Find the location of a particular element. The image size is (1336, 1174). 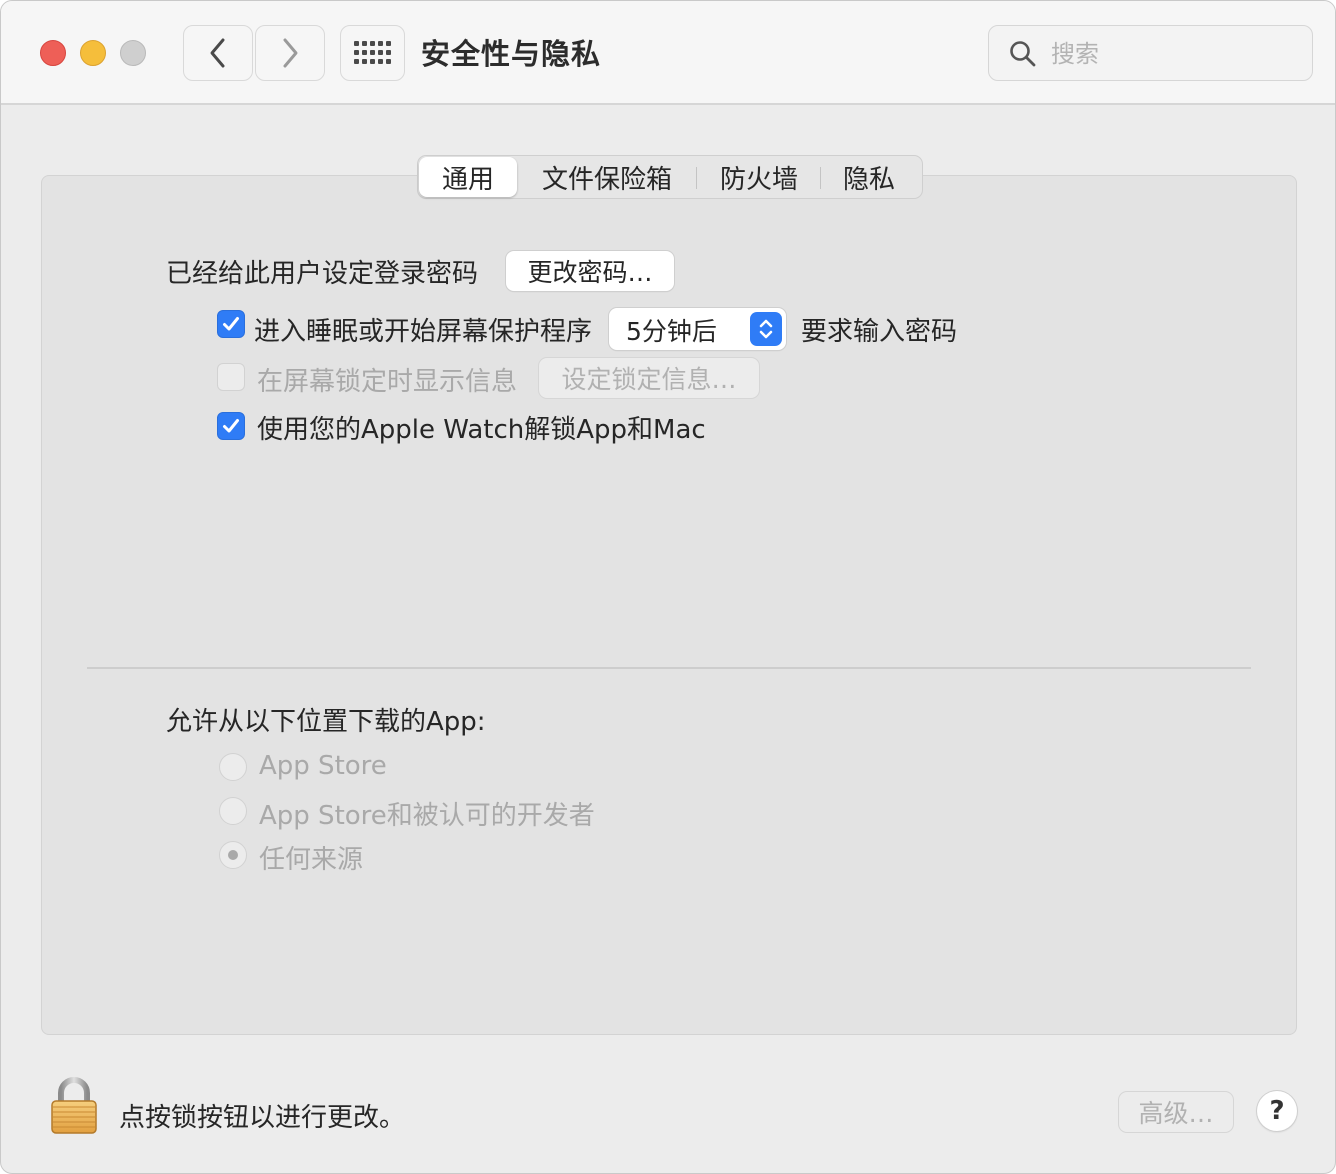

tab-privacy: 隐私 is located at coordinates (869, 177).